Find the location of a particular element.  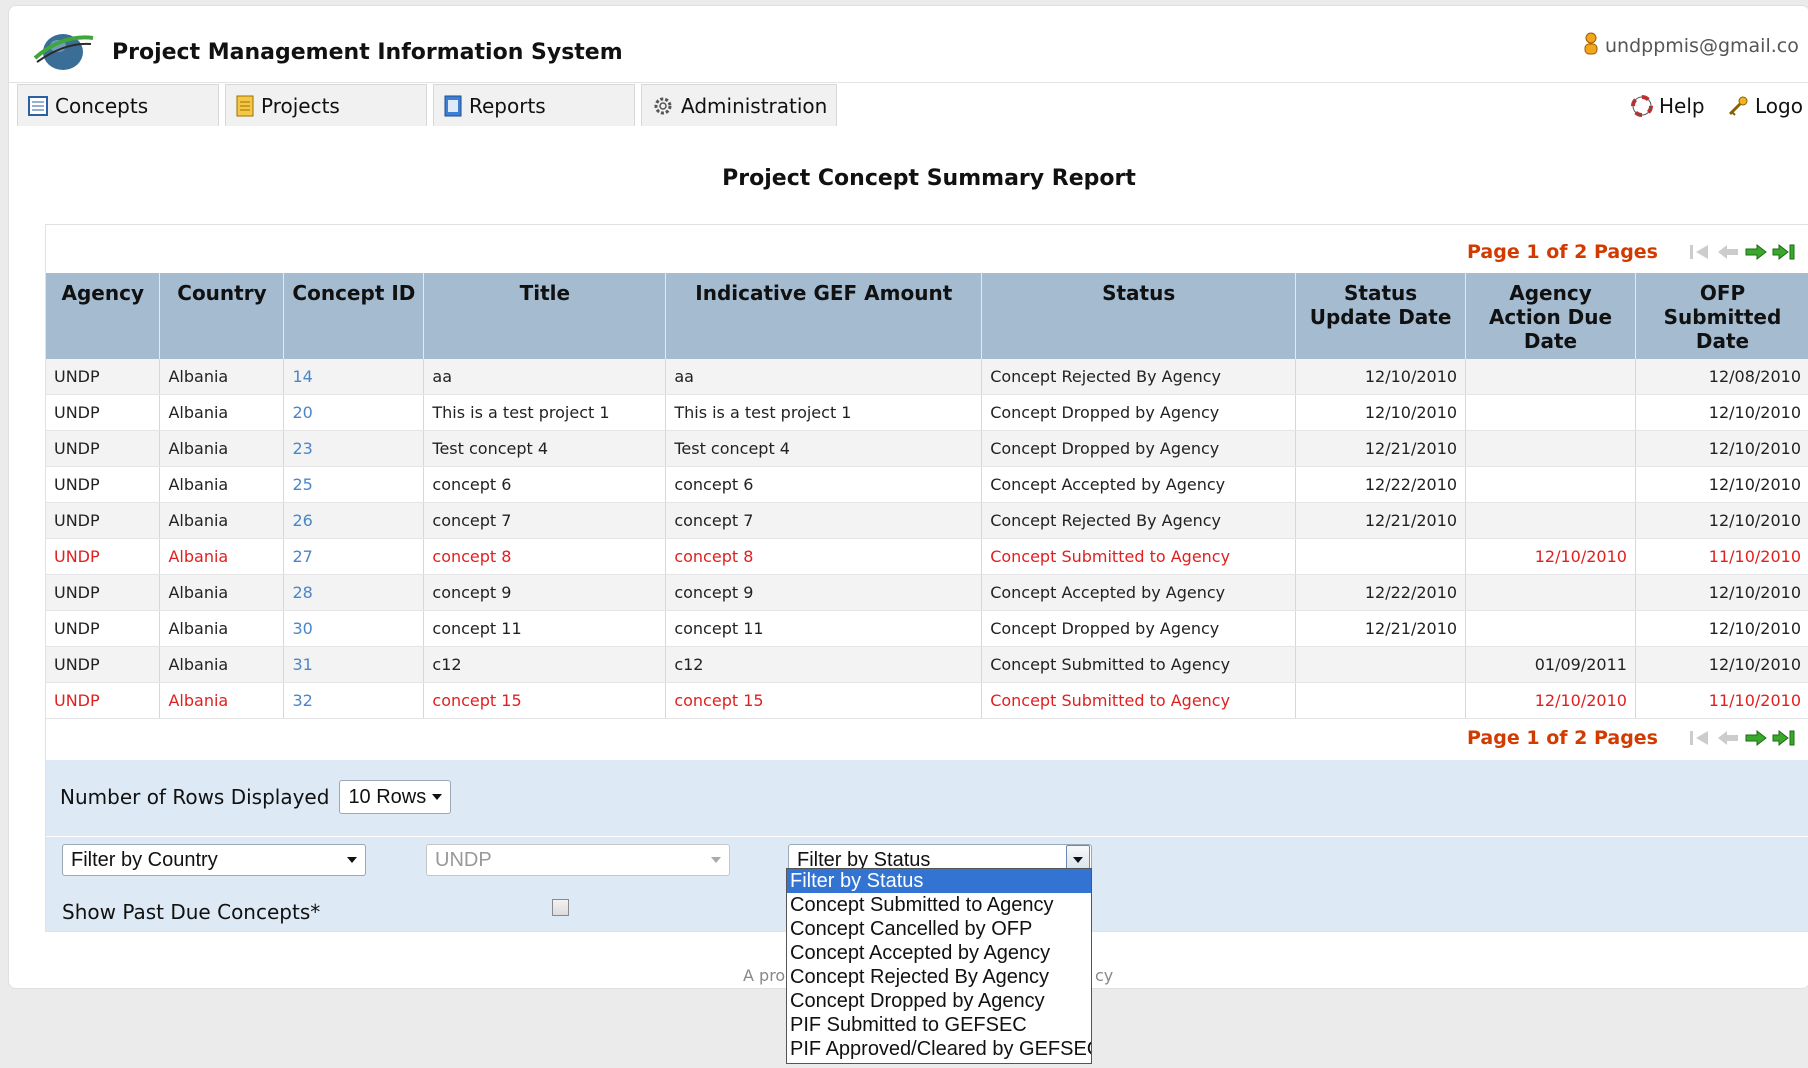

past-due-label: Show Past Due Concepts* is located at coordinates (191, 912).